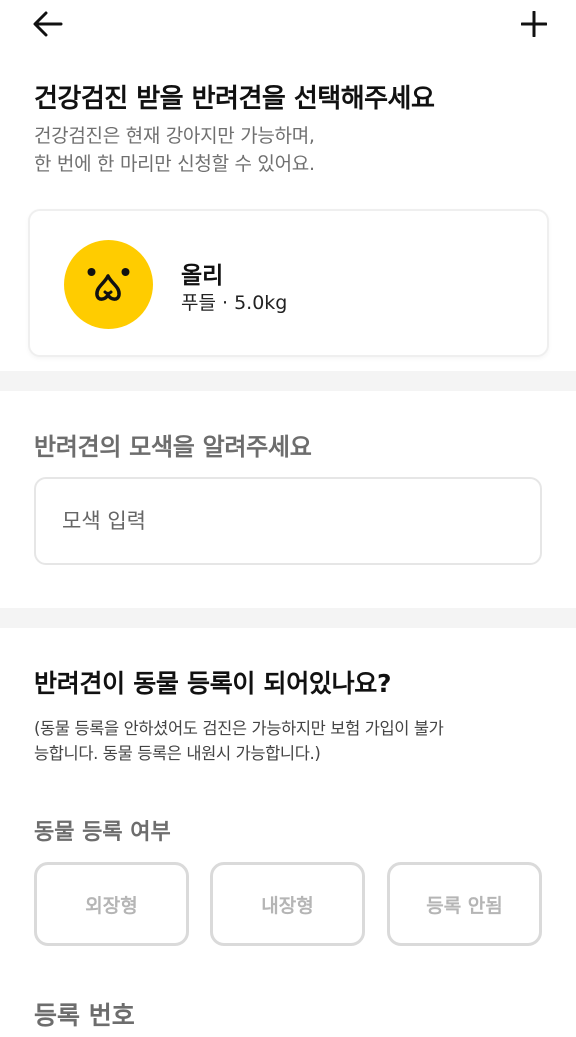  I want to click on coat-color-title: 반려견의 모색을 알려주세요, so click(173, 447).